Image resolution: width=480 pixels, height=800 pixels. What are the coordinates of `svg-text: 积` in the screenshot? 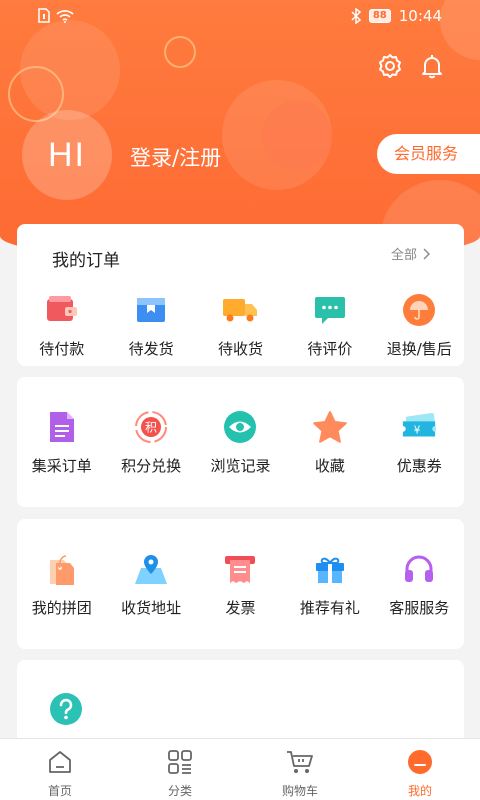 It's located at (151, 428).